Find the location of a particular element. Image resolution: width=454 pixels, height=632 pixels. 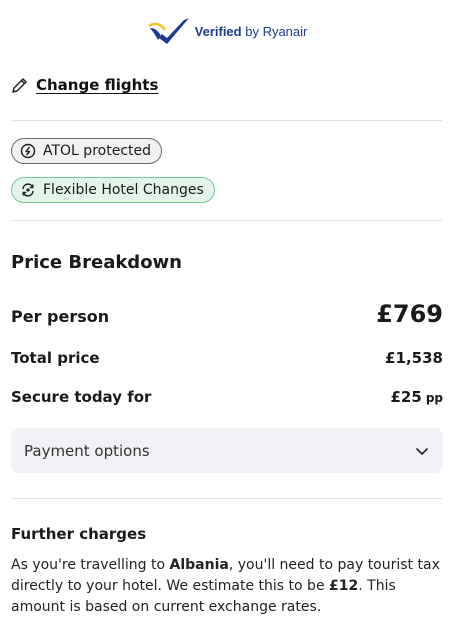

total-price-label: Total price is located at coordinates (55, 358).